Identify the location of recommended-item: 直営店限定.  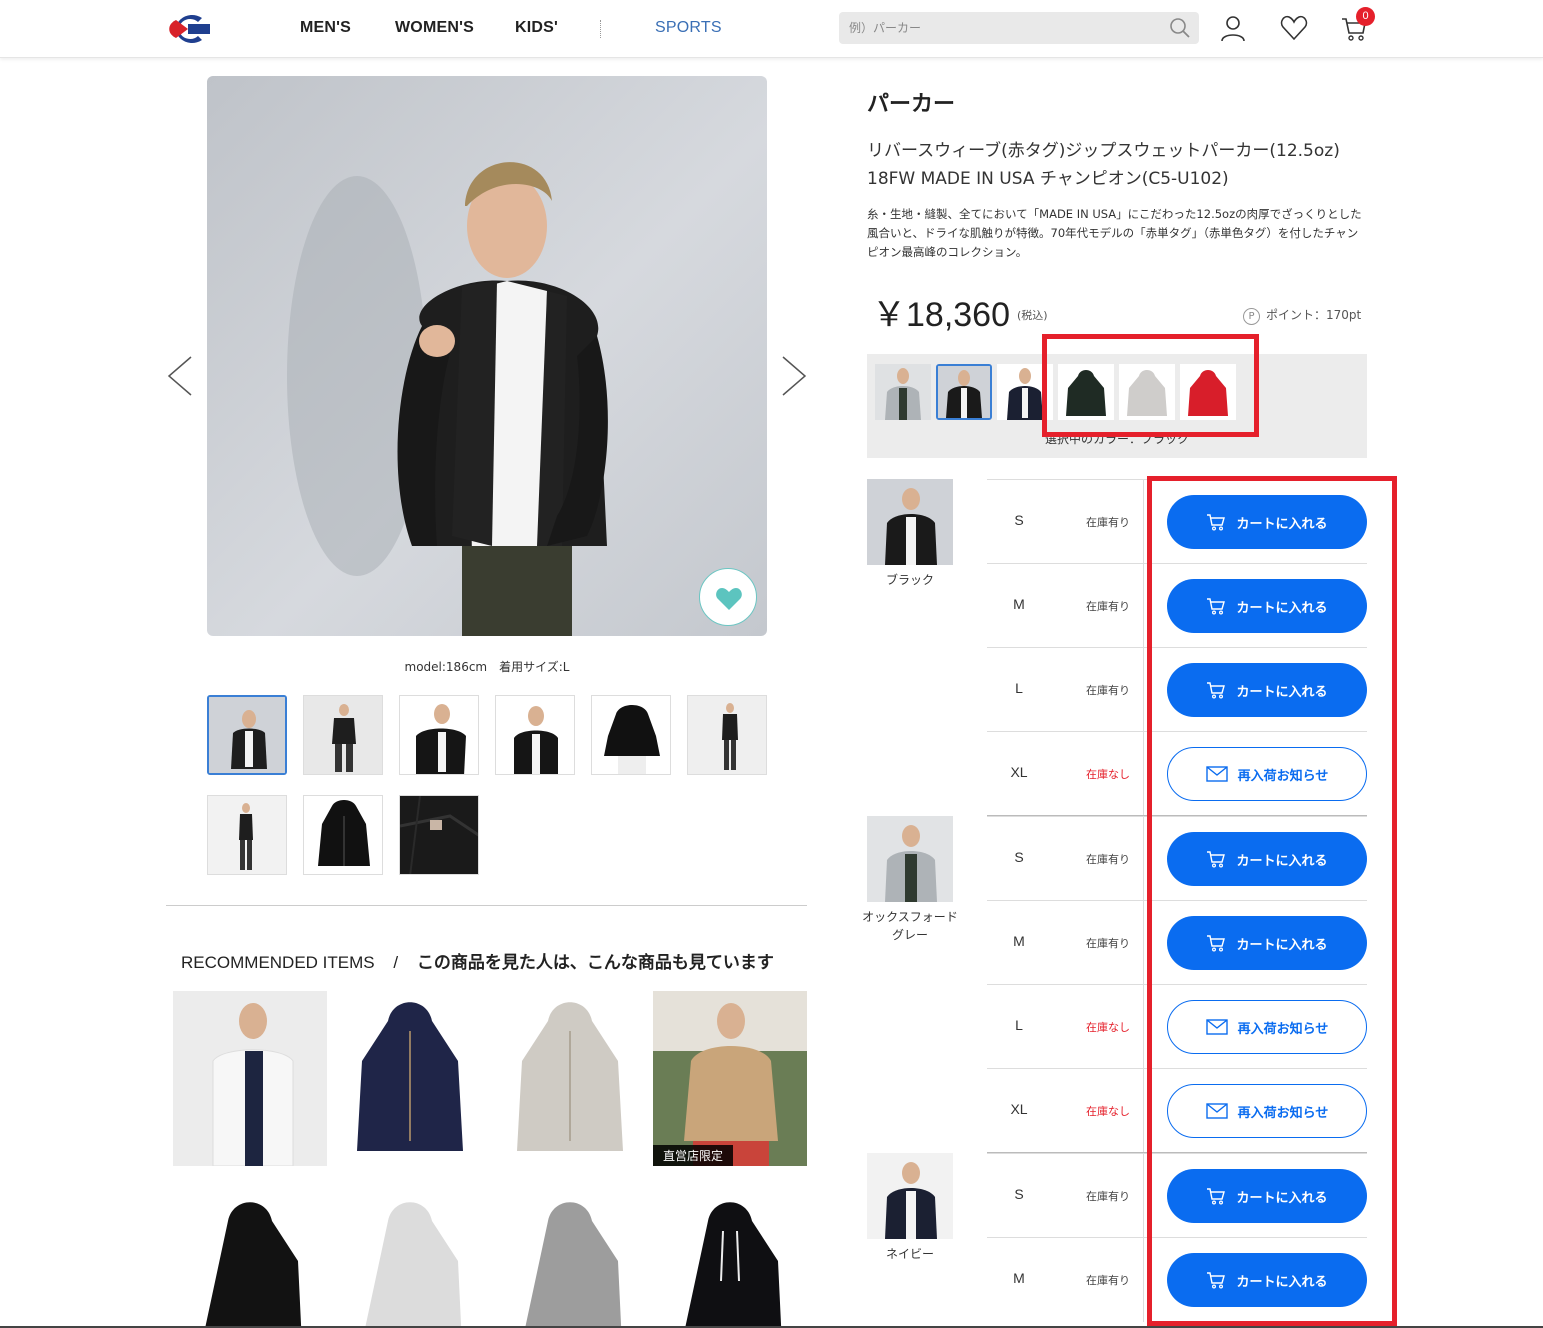
(730, 1078).